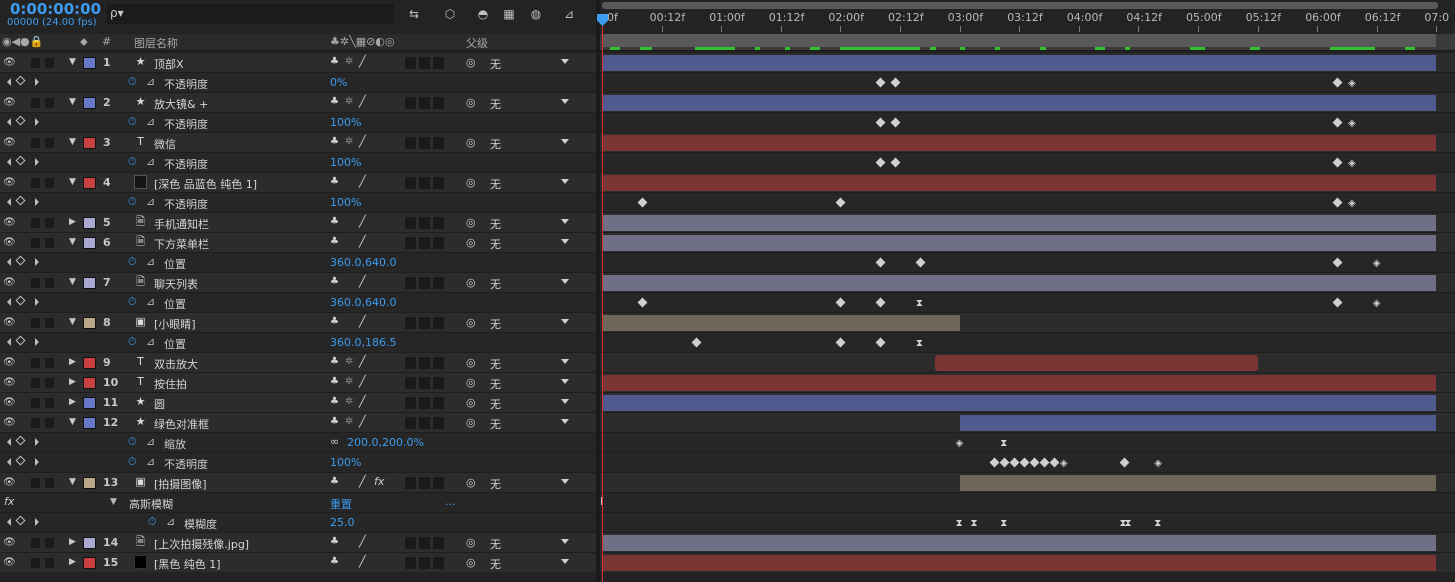 This screenshot has width=1455, height=582. I want to click on layer-row: 👁 ▼ 7 🗎 聊天列表 ♣ ╱ ◎ 无, so click(298, 282).